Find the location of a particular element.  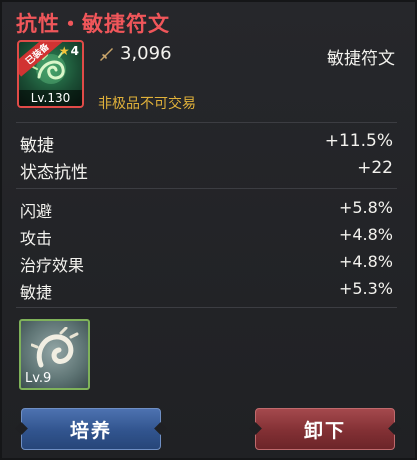

main-stat-row: 敏捷 +11.5% is located at coordinates (206, 143).